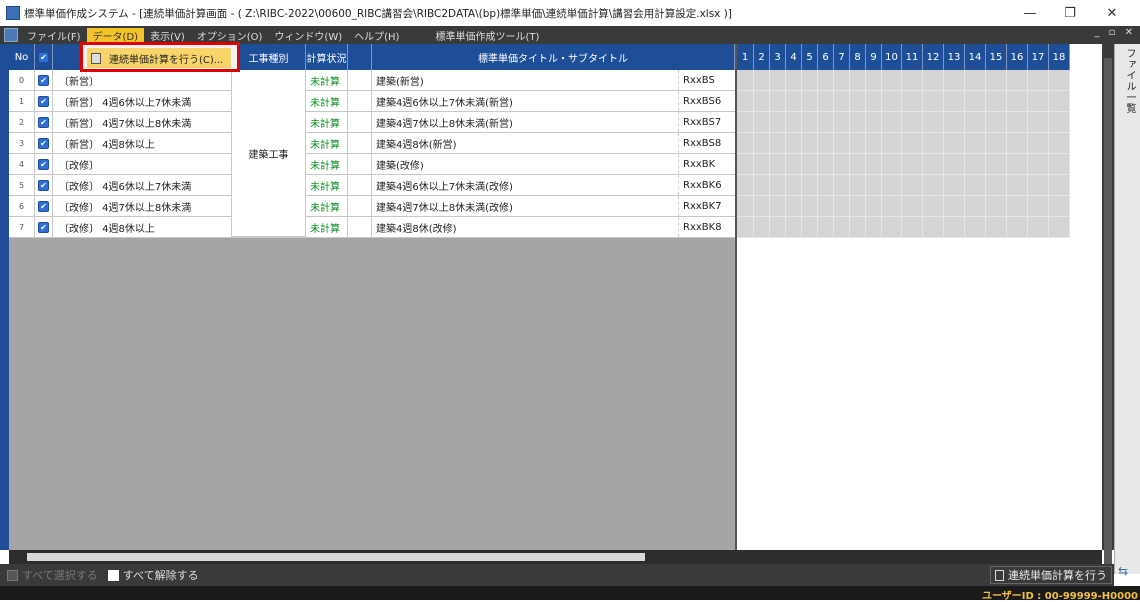 The height and width of the screenshot is (602, 1140). What do you see at coordinates (1112, 13) in the screenshot?
I see `close-icon: ✕` at bounding box center [1112, 13].